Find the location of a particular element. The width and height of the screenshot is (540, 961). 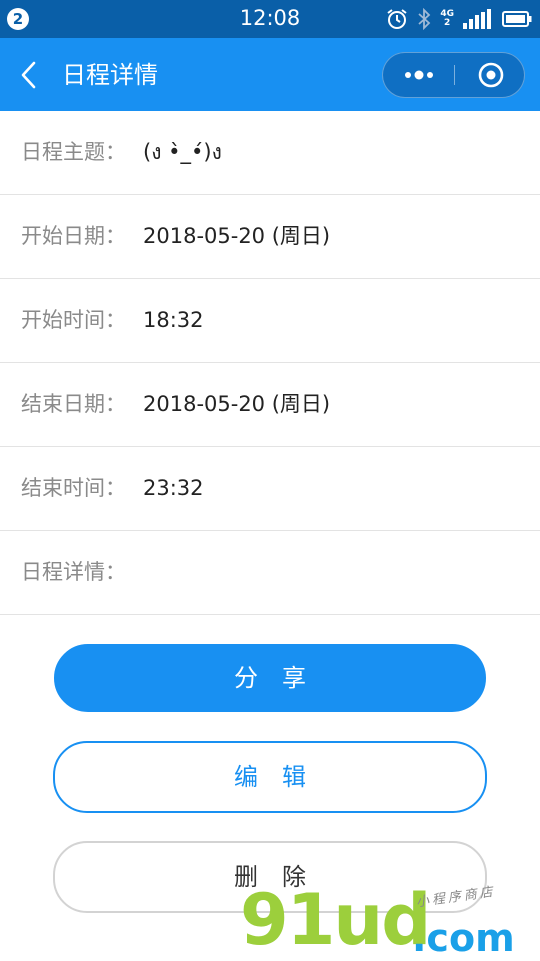

signal-icon is located at coordinates (478, 19).